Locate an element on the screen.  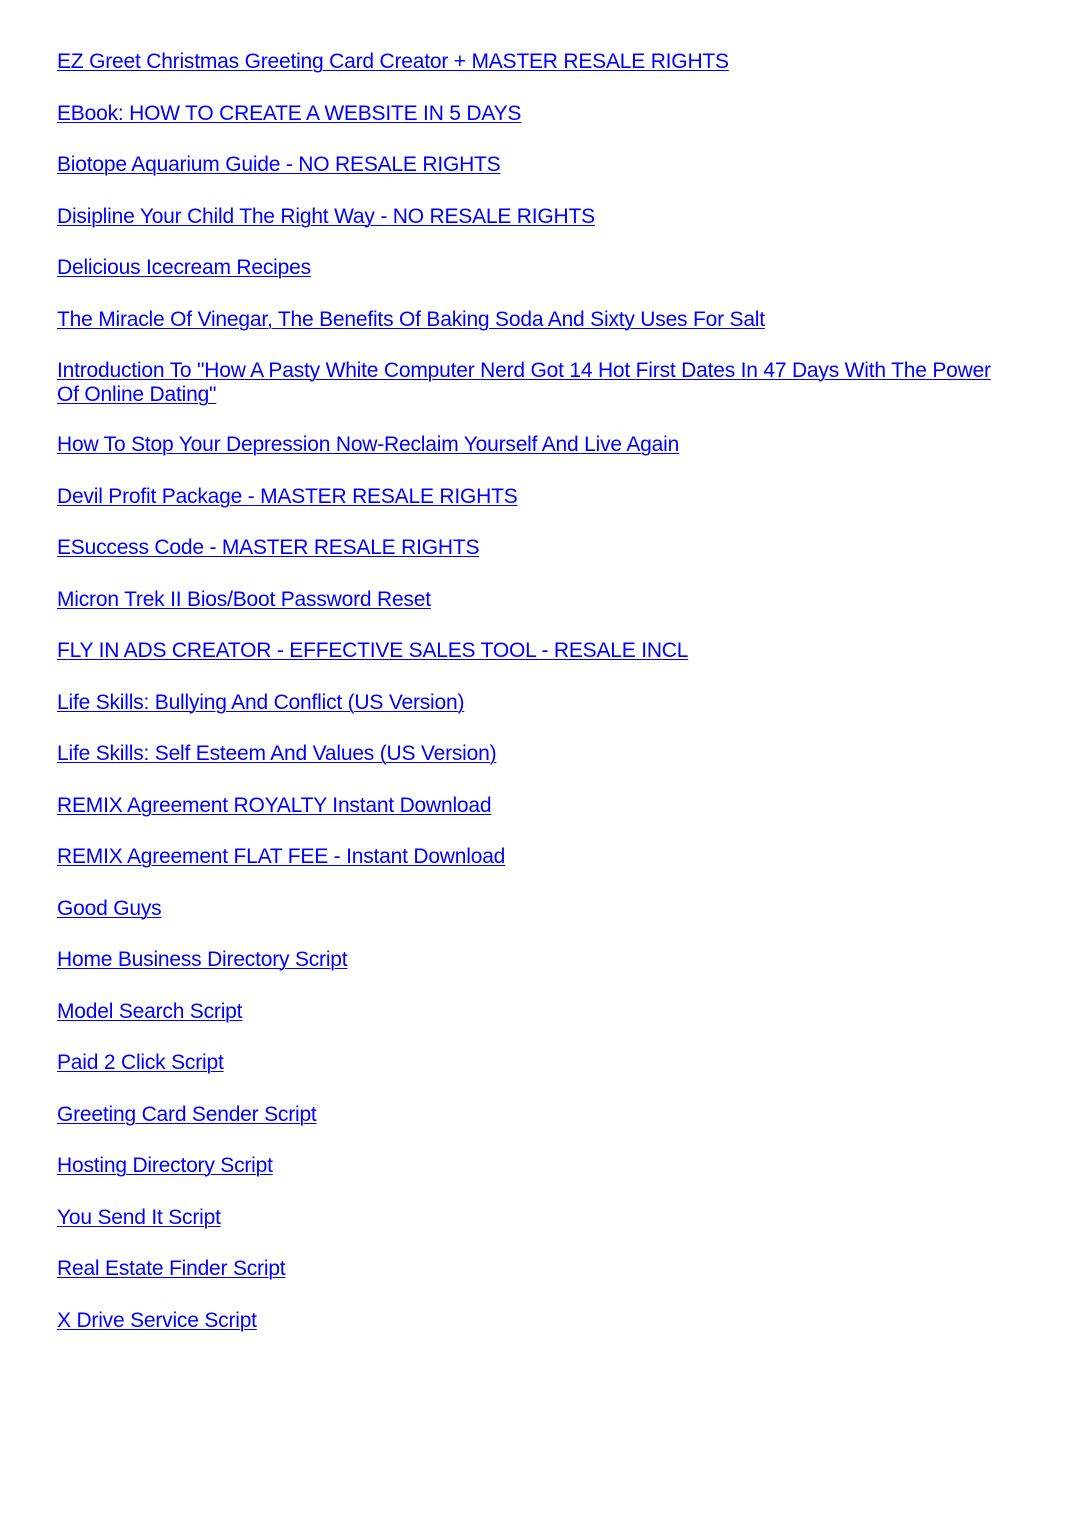
product-link: Micron Trek II Bios/Boot Password Reset is located at coordinates (244, 599).